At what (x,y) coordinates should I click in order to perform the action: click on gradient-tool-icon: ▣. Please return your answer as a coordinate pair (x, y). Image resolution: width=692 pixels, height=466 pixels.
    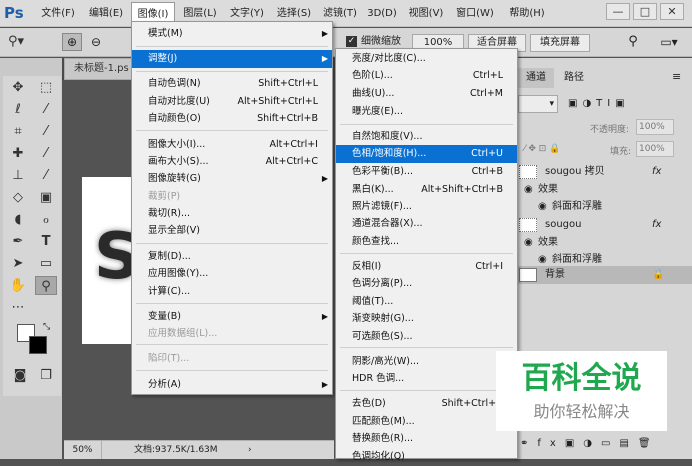
    Looking at the image, I should click on (46, 197).